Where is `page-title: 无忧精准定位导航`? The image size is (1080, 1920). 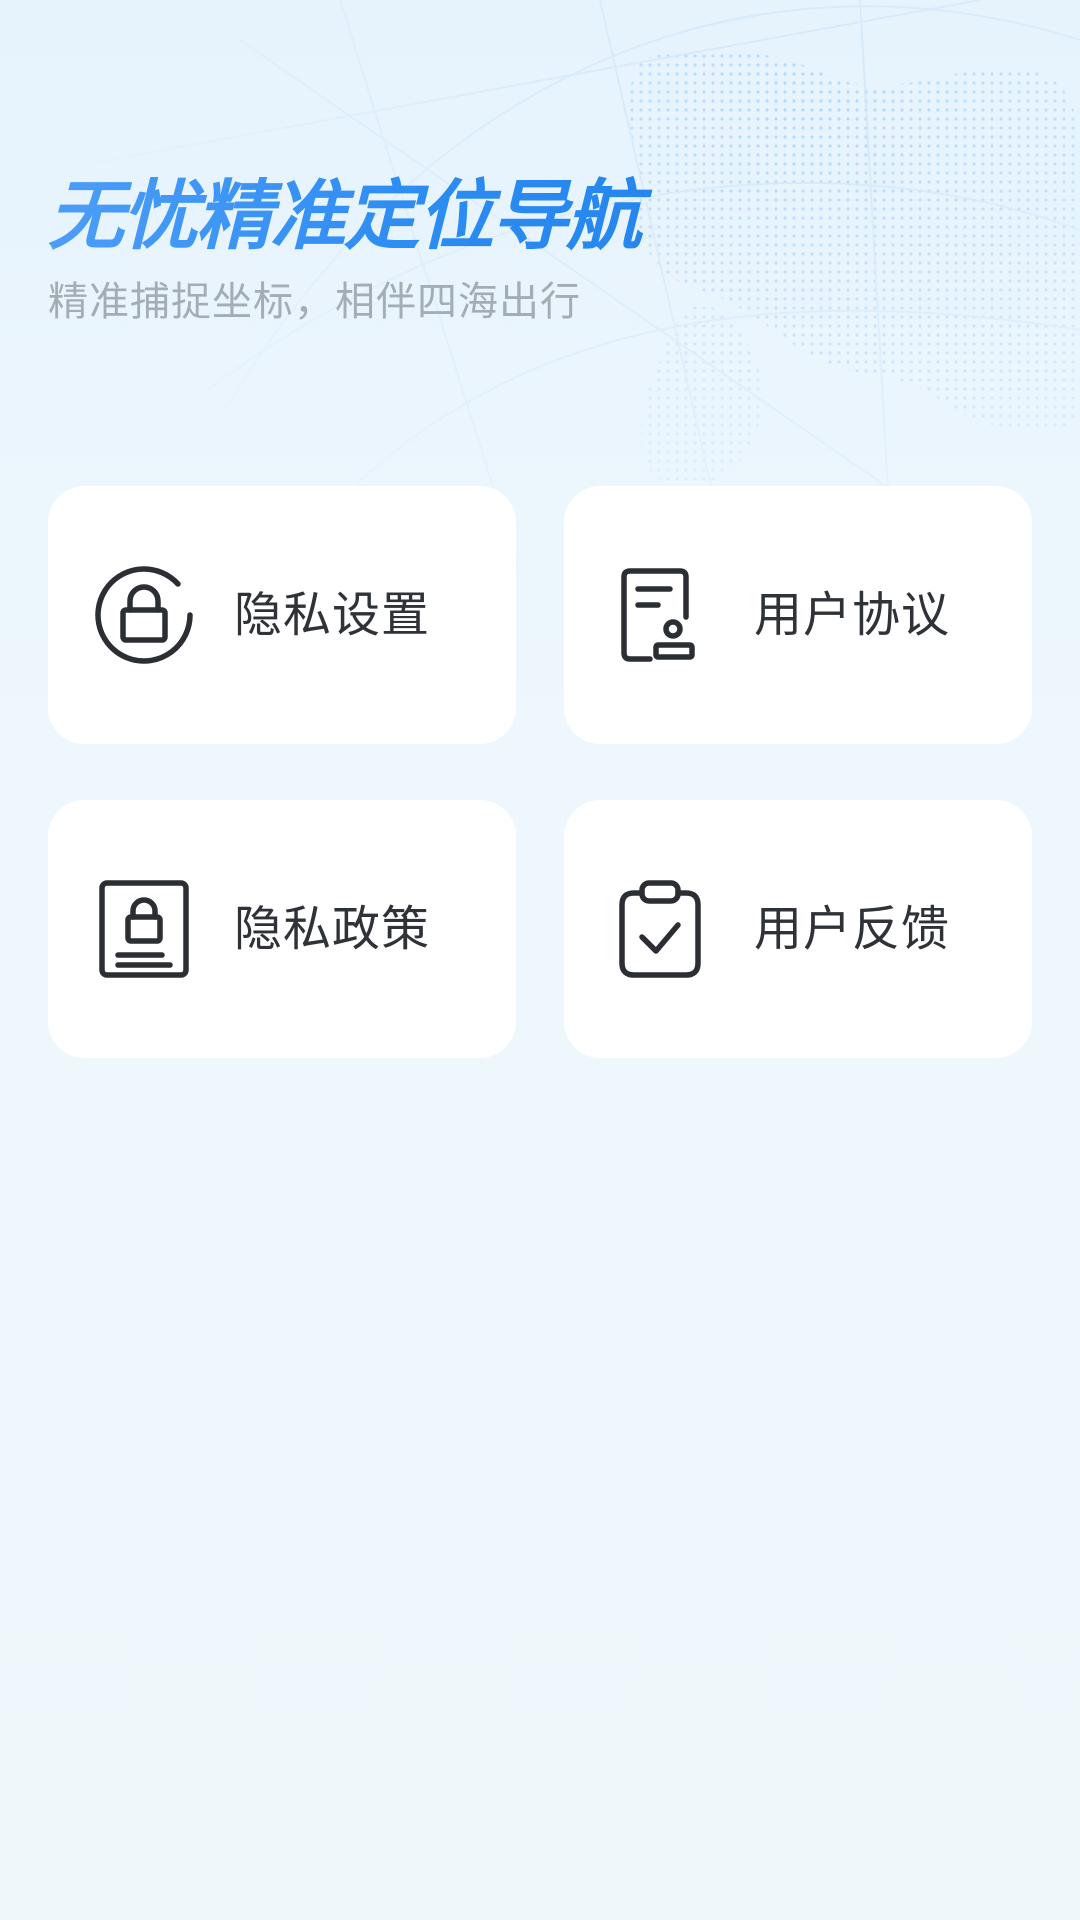 page-title: 无忧精准定位导航 is located at coordinates (498, 216).